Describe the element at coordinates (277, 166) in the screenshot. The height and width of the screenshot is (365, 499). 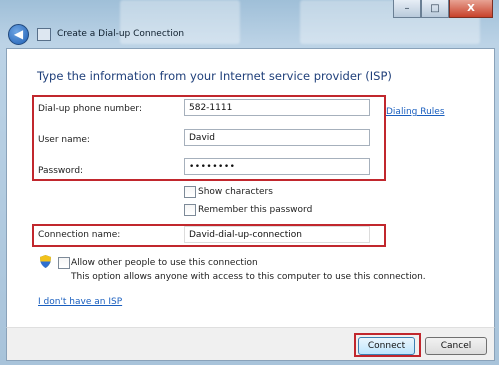
I see `password-input: ••••••••` at that location.